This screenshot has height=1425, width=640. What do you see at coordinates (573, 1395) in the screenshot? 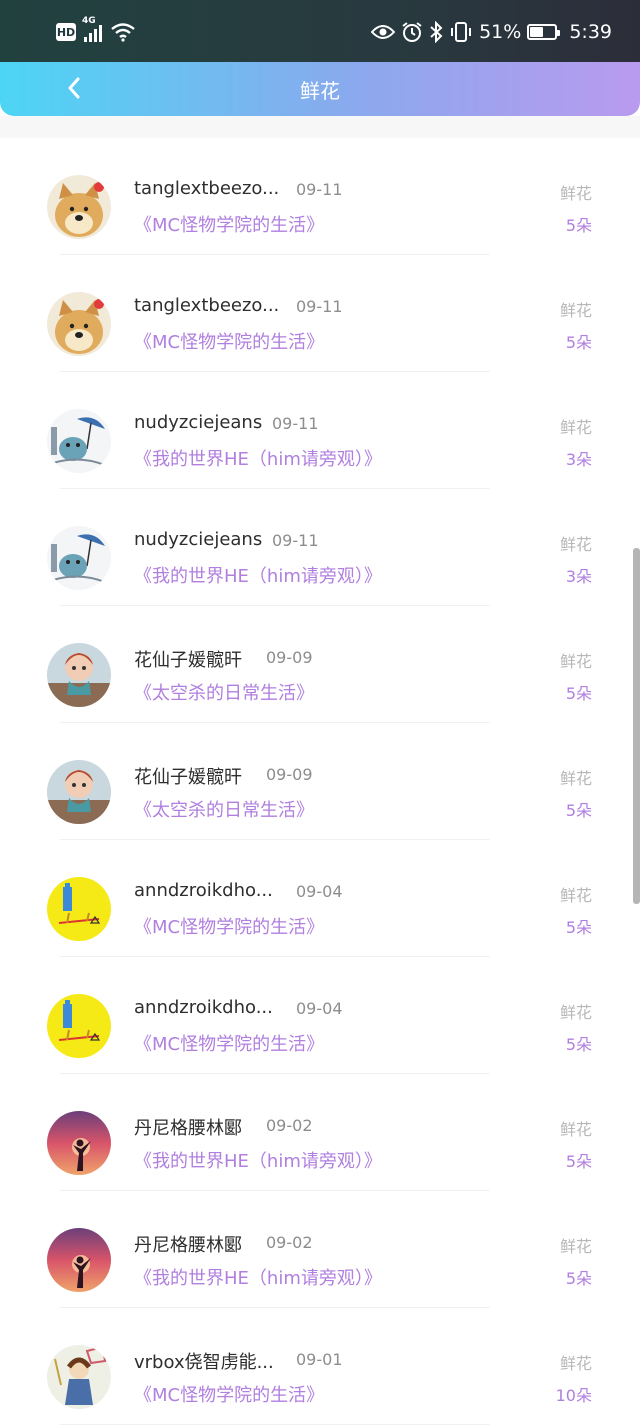
I see `gift-count: 10朵` at bounding box center [573, 1395].